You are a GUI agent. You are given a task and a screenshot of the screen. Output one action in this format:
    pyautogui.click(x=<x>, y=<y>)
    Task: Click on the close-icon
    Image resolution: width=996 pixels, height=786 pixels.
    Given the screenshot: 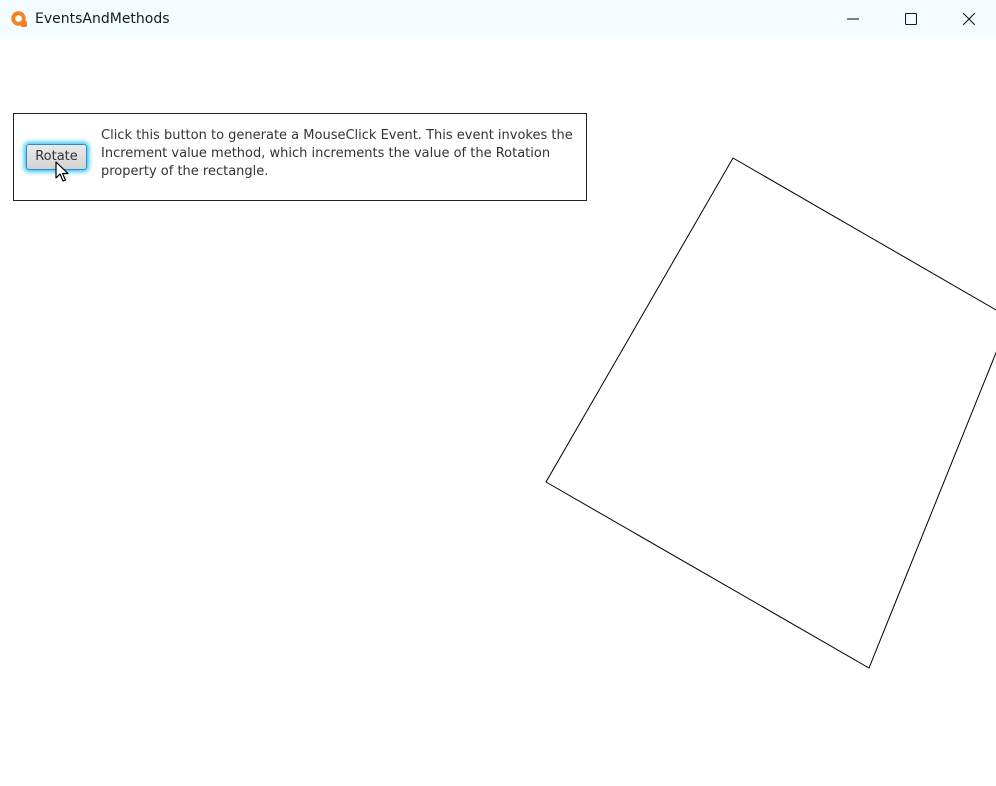 What is the action you would take?
    pyautogui.click(x=969, y=18)
    